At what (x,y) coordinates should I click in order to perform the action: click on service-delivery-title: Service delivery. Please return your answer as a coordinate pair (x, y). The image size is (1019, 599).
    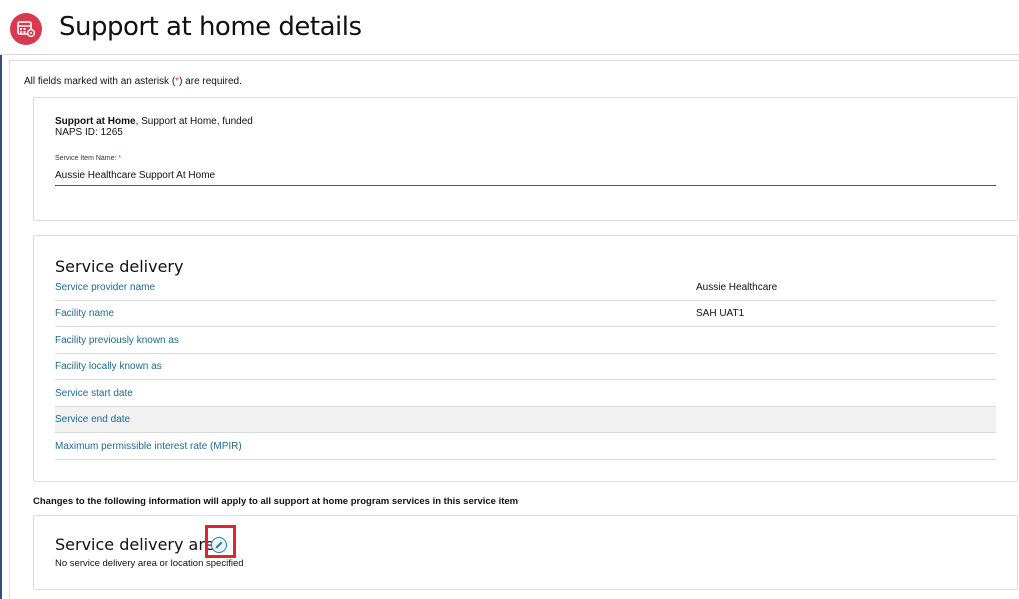
    Looking at the image, I should click on (119, 266).